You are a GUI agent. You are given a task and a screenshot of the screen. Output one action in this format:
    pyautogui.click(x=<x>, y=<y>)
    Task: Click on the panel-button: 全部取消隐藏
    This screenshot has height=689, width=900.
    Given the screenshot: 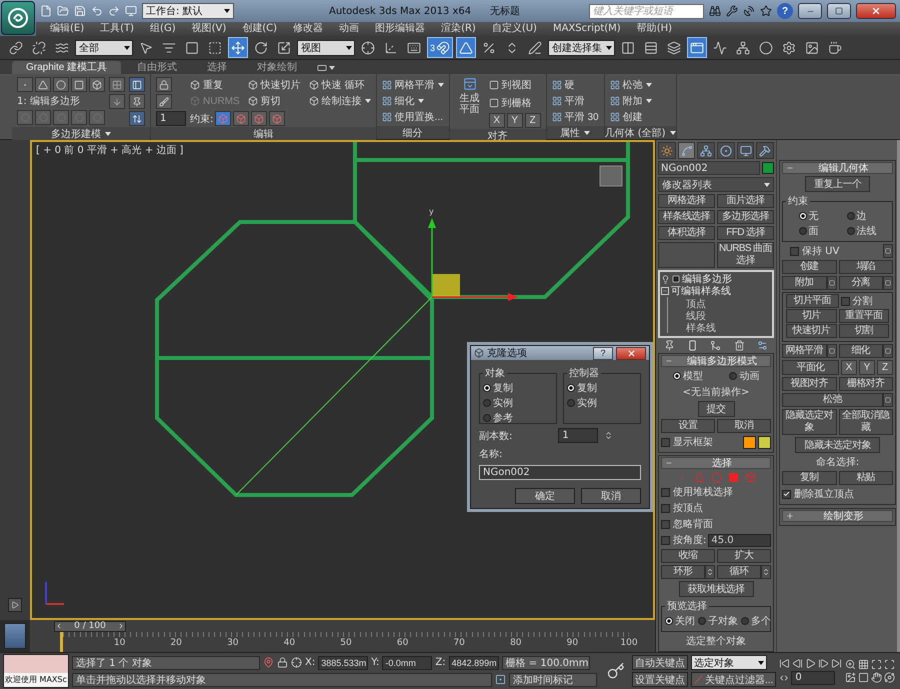 What is the action you would take?
    pyautogui.click(x=865, y=422)
    